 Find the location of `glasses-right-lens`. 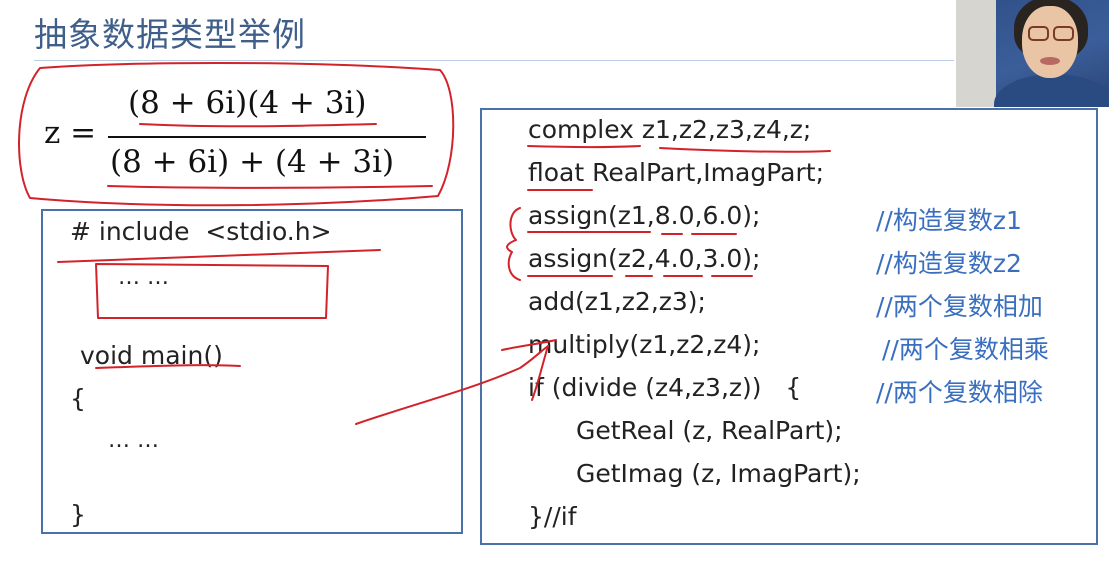

glasses-right-lens is located at coordinates (1063, 33).